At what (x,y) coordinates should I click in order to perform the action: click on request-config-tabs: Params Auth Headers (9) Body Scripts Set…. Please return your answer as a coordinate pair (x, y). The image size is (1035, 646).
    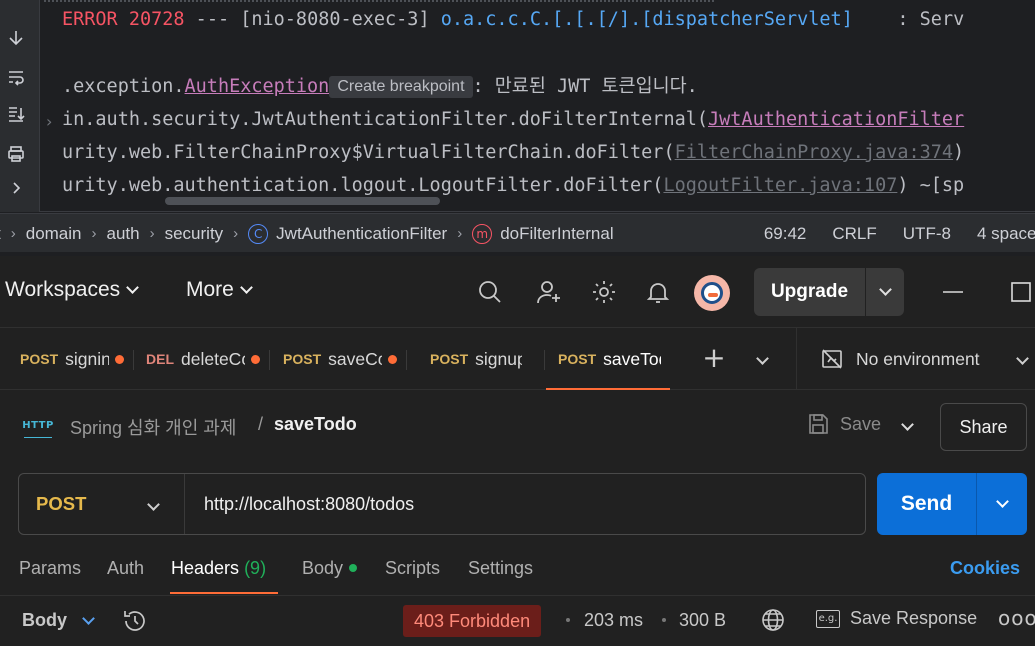
    Looking at the image, I should click on (517, 570).